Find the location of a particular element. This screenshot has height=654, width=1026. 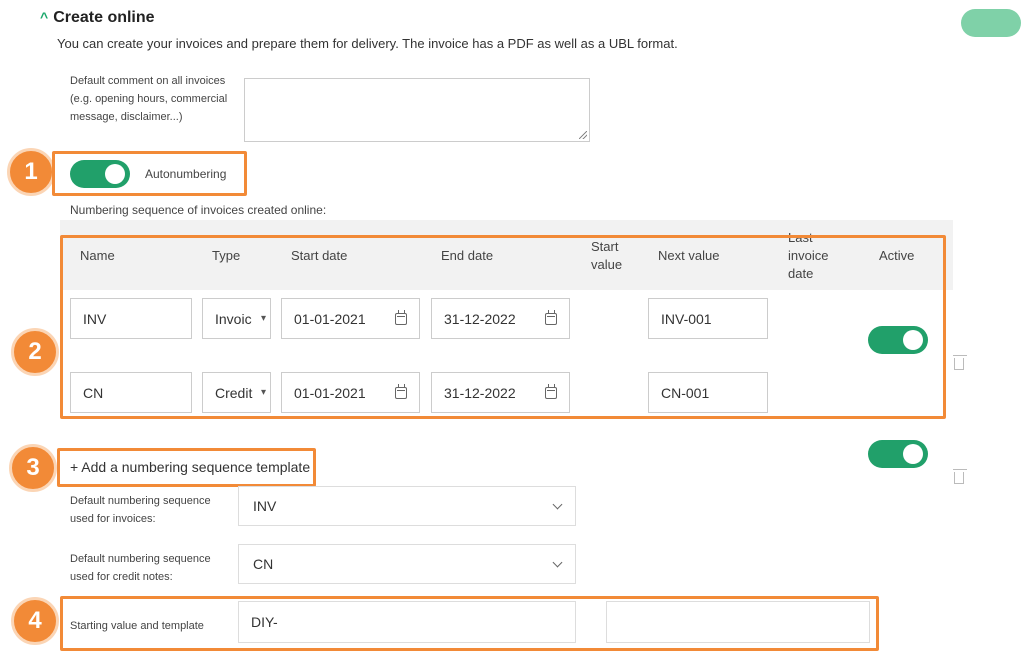

save-button is located at coordinates (991, 23).